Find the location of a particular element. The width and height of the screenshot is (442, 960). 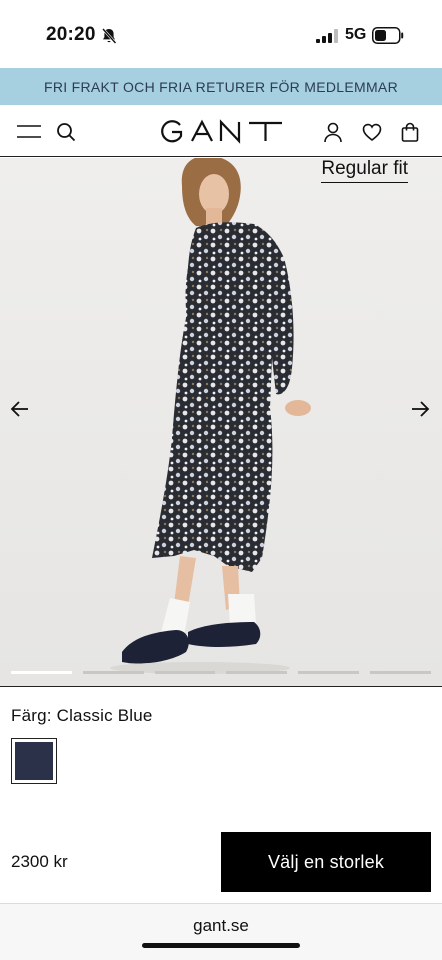

color-swatch-classic-blue is located at coordinates (34, 761).